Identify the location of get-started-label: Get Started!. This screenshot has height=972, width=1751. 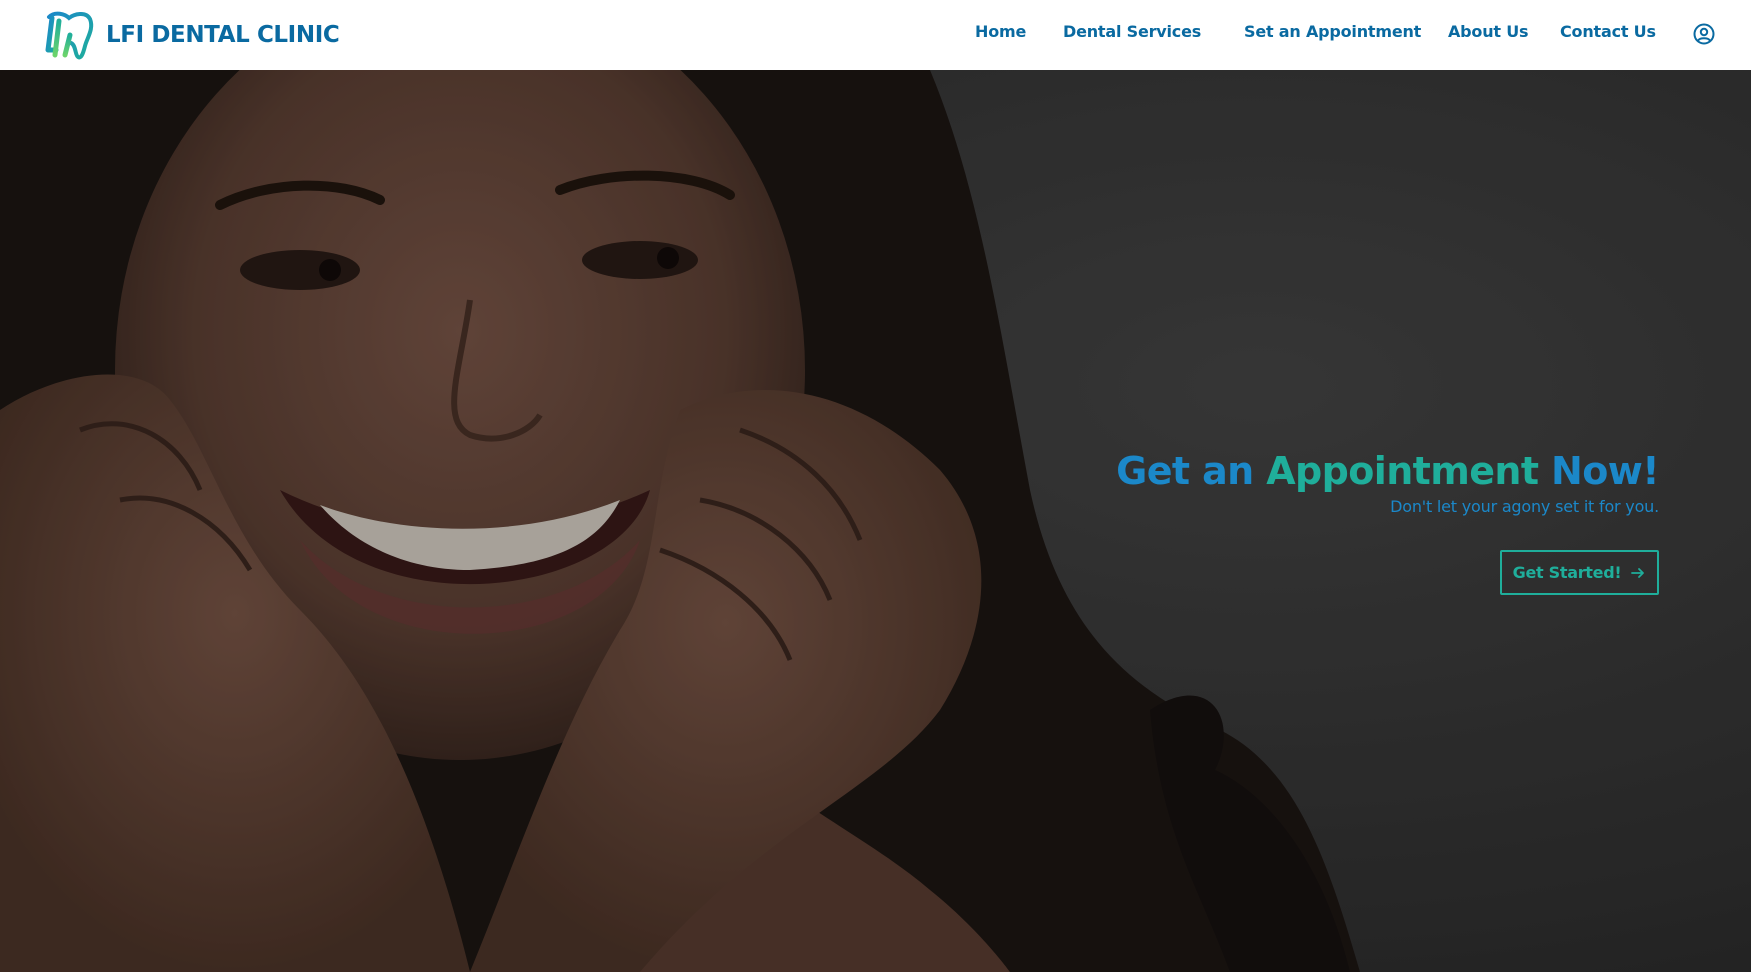
(1567, 572).